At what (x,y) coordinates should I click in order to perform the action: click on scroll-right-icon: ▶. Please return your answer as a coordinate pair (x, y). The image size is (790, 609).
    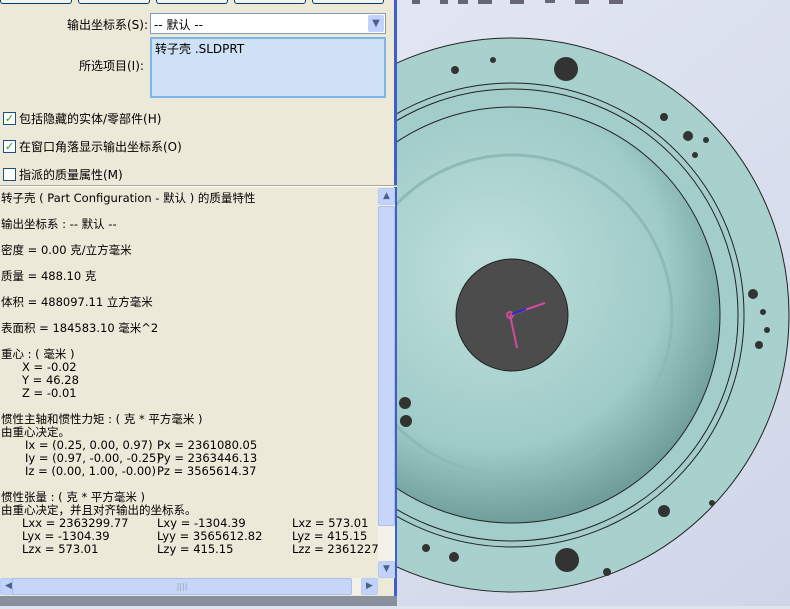
    Looking at the image, I should click on (369, 586).